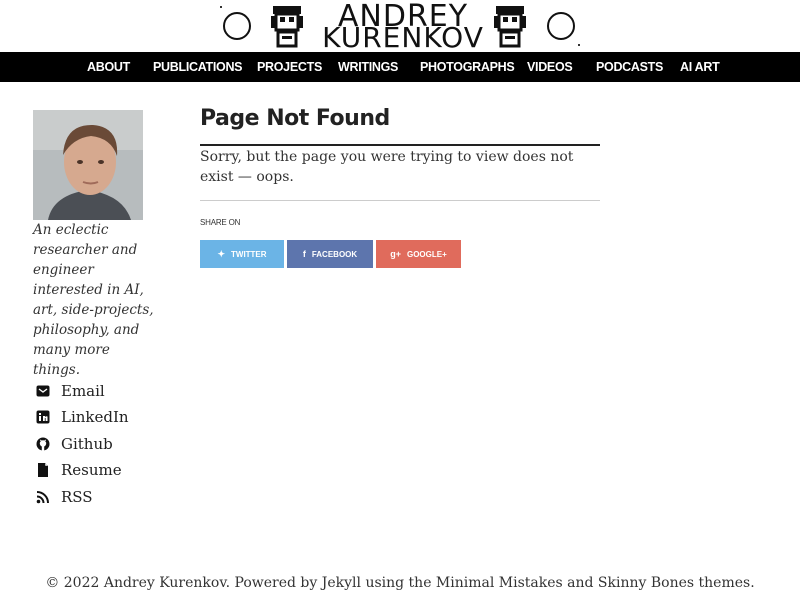 This screenshot has width=800, height=600. I want to click on file-icon, so click(43, 470).